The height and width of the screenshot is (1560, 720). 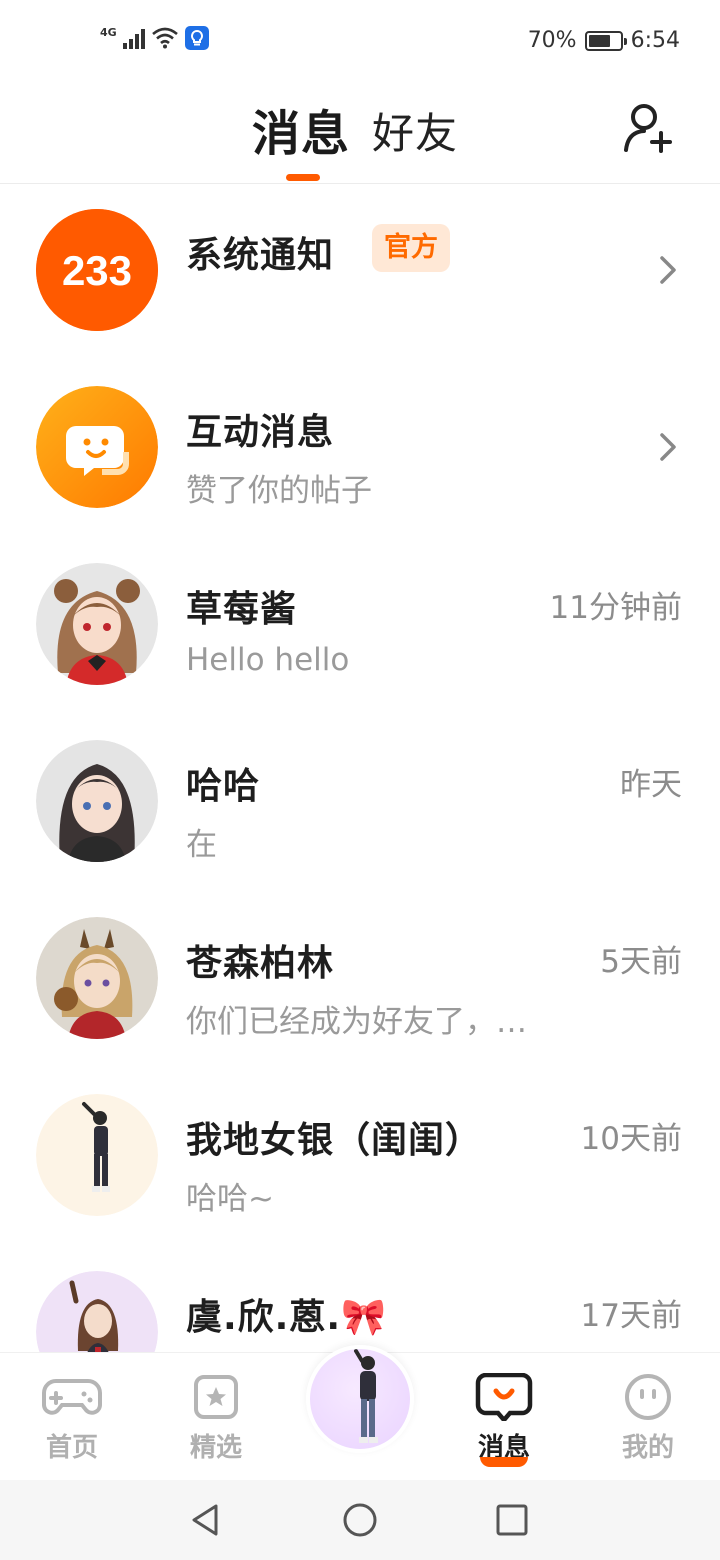 I want to click on clock: 6:54, so click(x=655, y=40).